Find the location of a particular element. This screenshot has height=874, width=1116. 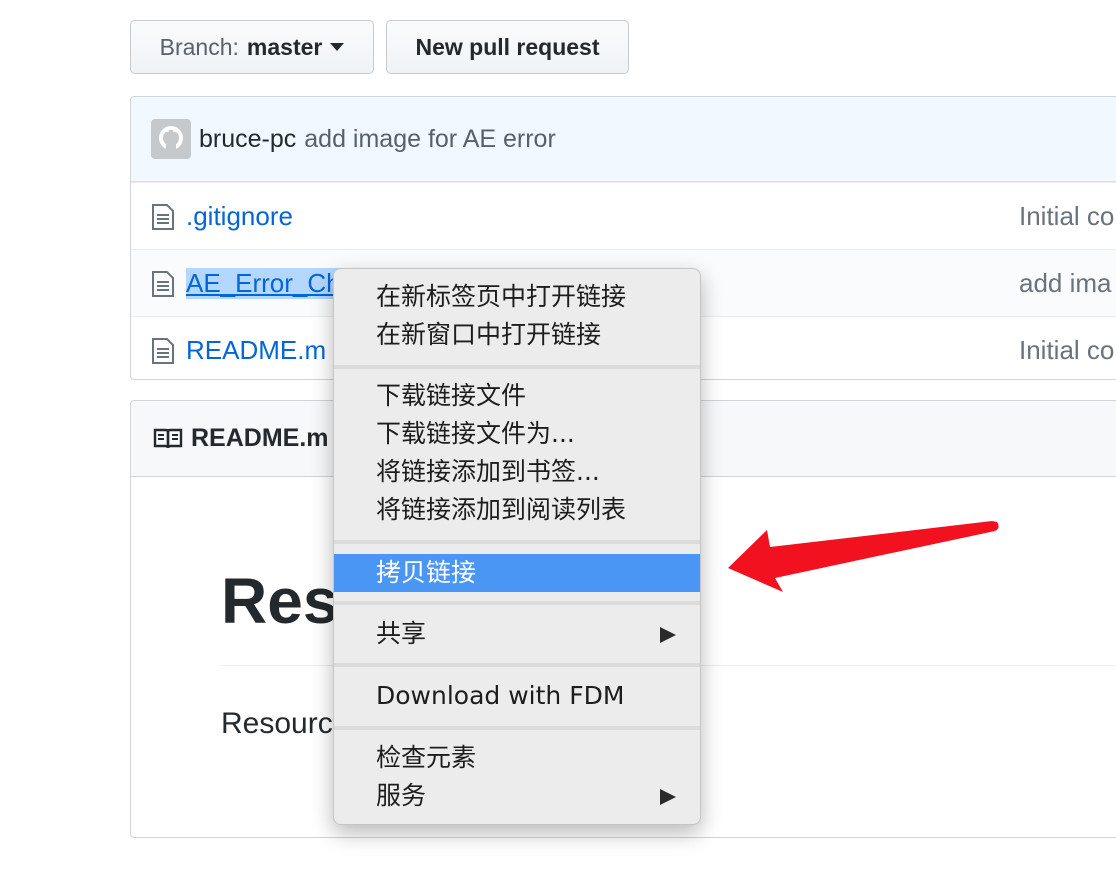

red-arrow-annotation is located at coordinates (863, 556).